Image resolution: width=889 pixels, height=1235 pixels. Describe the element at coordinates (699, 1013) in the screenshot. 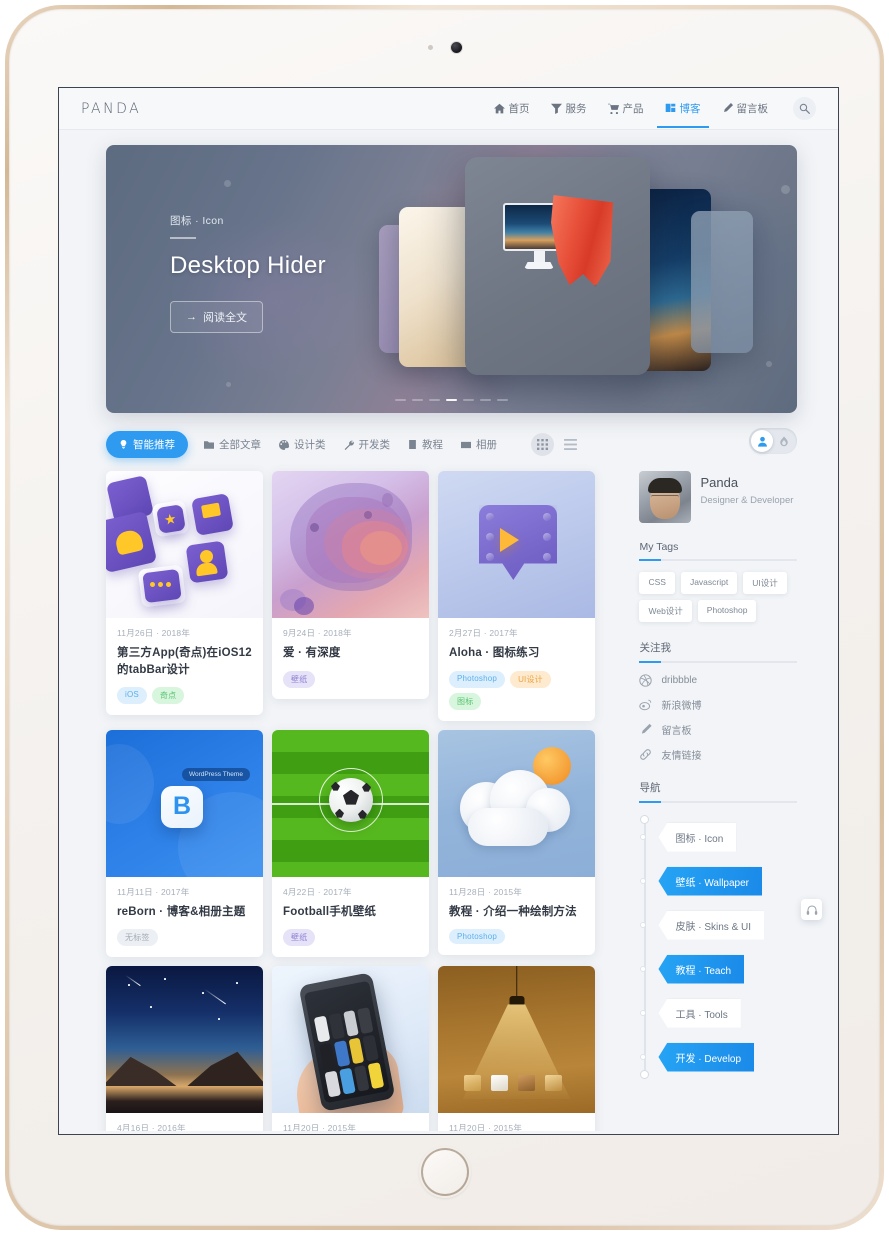

I see `nav-timeline-item-tools: 工具 · Tools` at that location.